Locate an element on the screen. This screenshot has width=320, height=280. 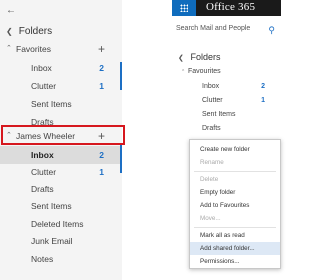
search-box: Search Mail and People ⚲ is located at coordinates (226, 29).